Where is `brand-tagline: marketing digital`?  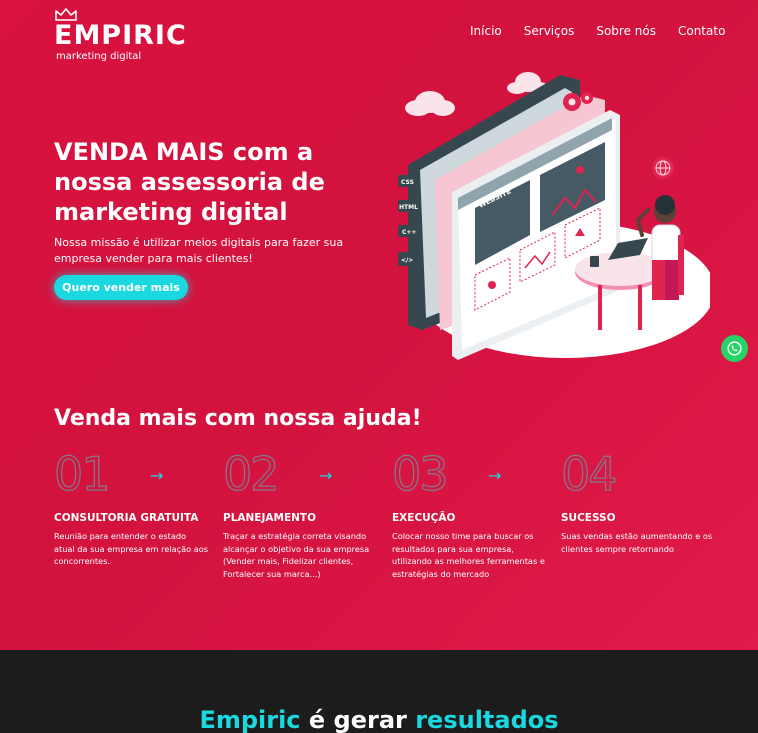 brand-tagline: marketing digital is located at coordinates (99, 56).